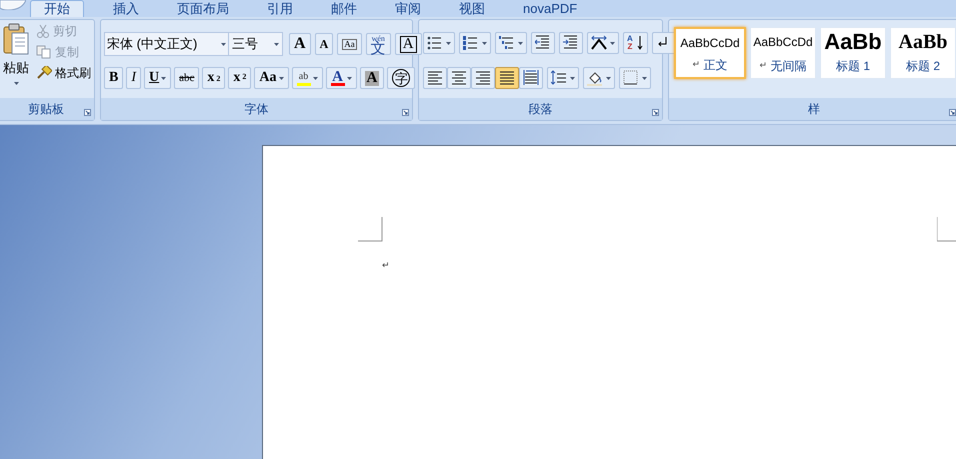 This screenshot has width=956, height=459. I want to click on asian-button, so click(603, 43).